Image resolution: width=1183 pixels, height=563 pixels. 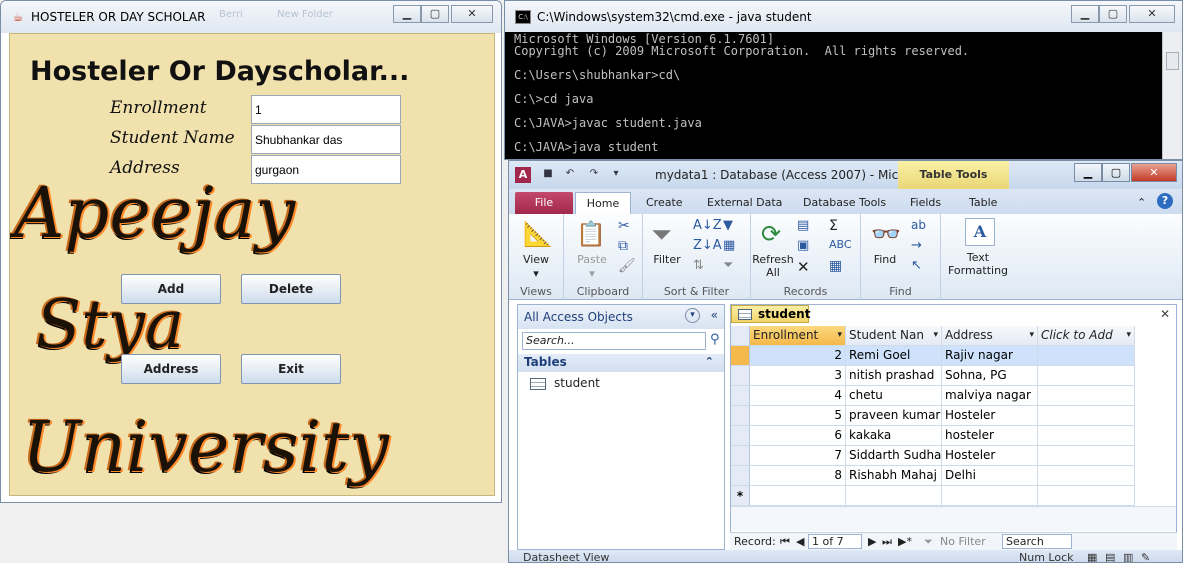 What do you see at coordinates (548, 174) in the screenshot?
I see `save-icon: ■` at bounding box center [548, 174].